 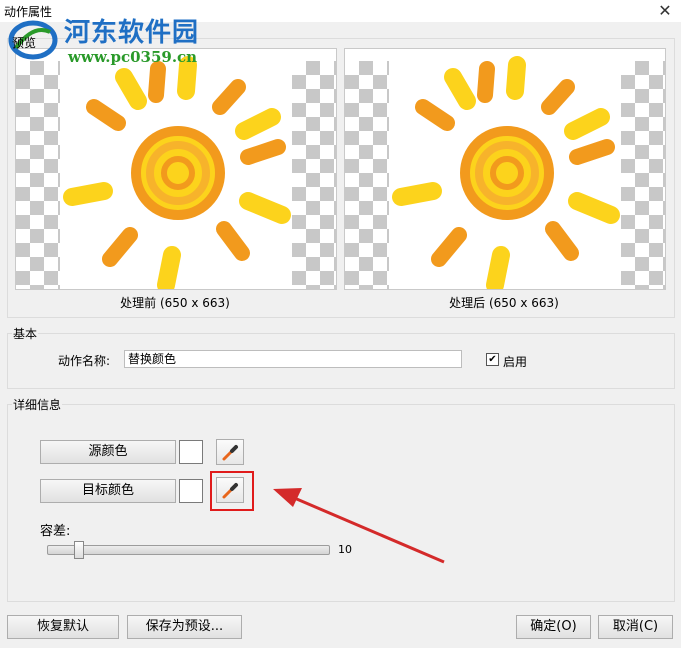 What do you see at coordinates (635, 627) in the screenshot?
I see `cancel-button: 取消(C)` at bounding box center [635, 627].